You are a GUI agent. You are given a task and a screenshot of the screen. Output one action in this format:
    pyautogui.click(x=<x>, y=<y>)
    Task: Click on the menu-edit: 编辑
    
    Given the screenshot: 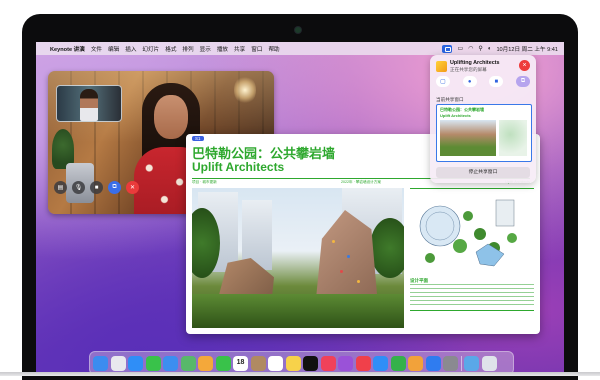 What is the action you would take?
    pyautogui.click(x=113, y=49)
    